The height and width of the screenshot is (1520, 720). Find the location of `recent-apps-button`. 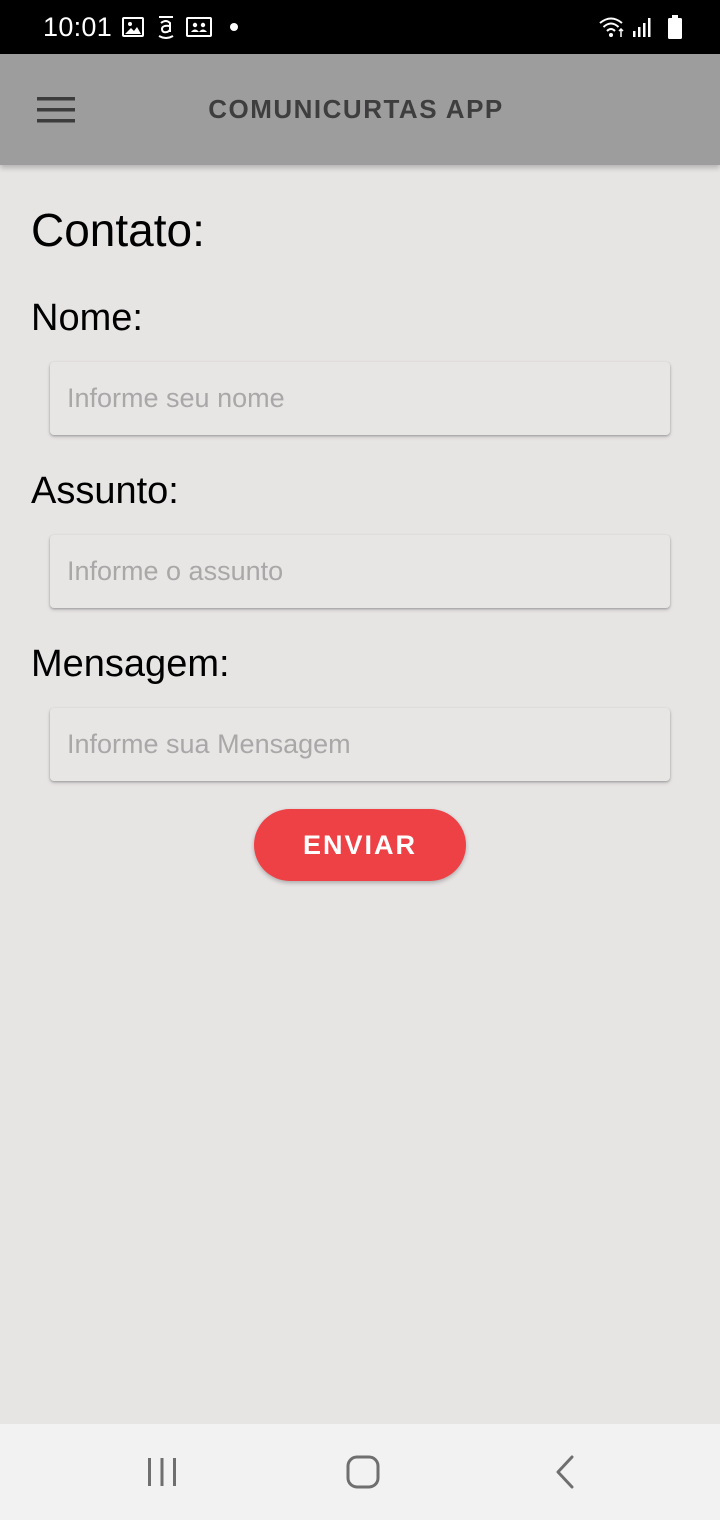

recent-apps-button is located at coordinates (162, 1472).